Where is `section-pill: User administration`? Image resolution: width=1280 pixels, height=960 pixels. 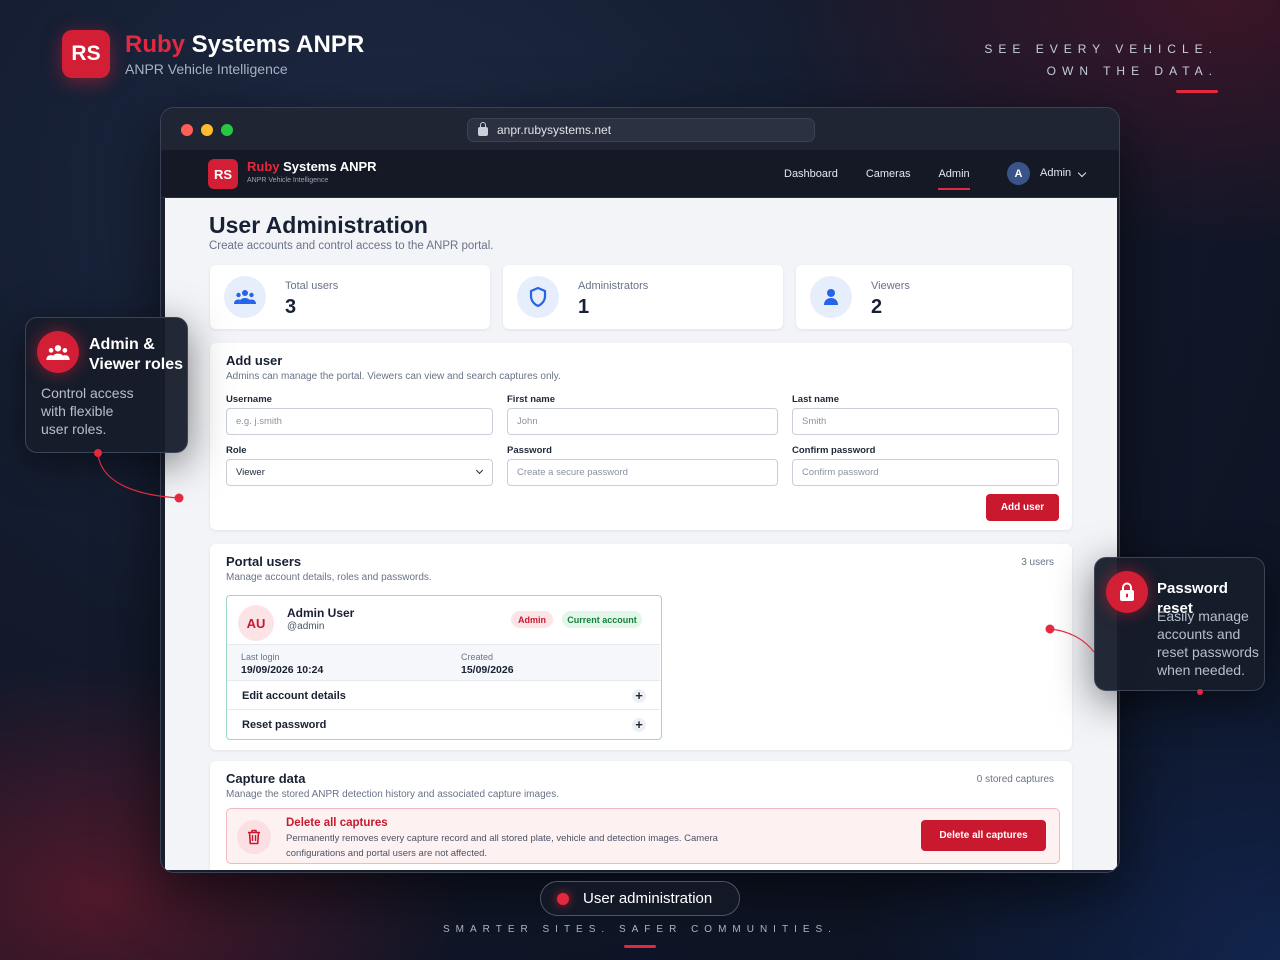
section-pill: User administration is located at coordinates (640, 898).